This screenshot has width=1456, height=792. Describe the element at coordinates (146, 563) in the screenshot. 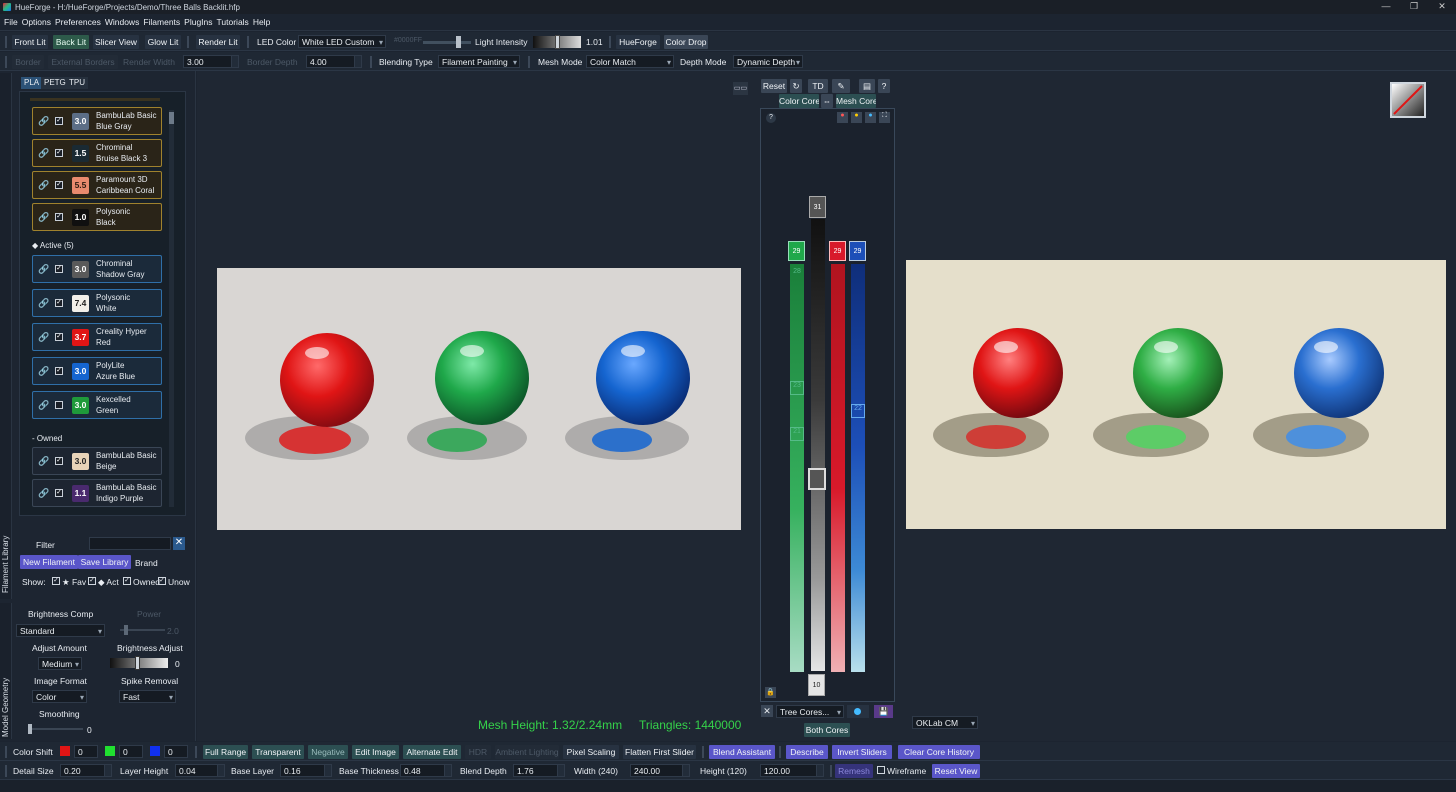

I see `brand-label: Brand` at that location.